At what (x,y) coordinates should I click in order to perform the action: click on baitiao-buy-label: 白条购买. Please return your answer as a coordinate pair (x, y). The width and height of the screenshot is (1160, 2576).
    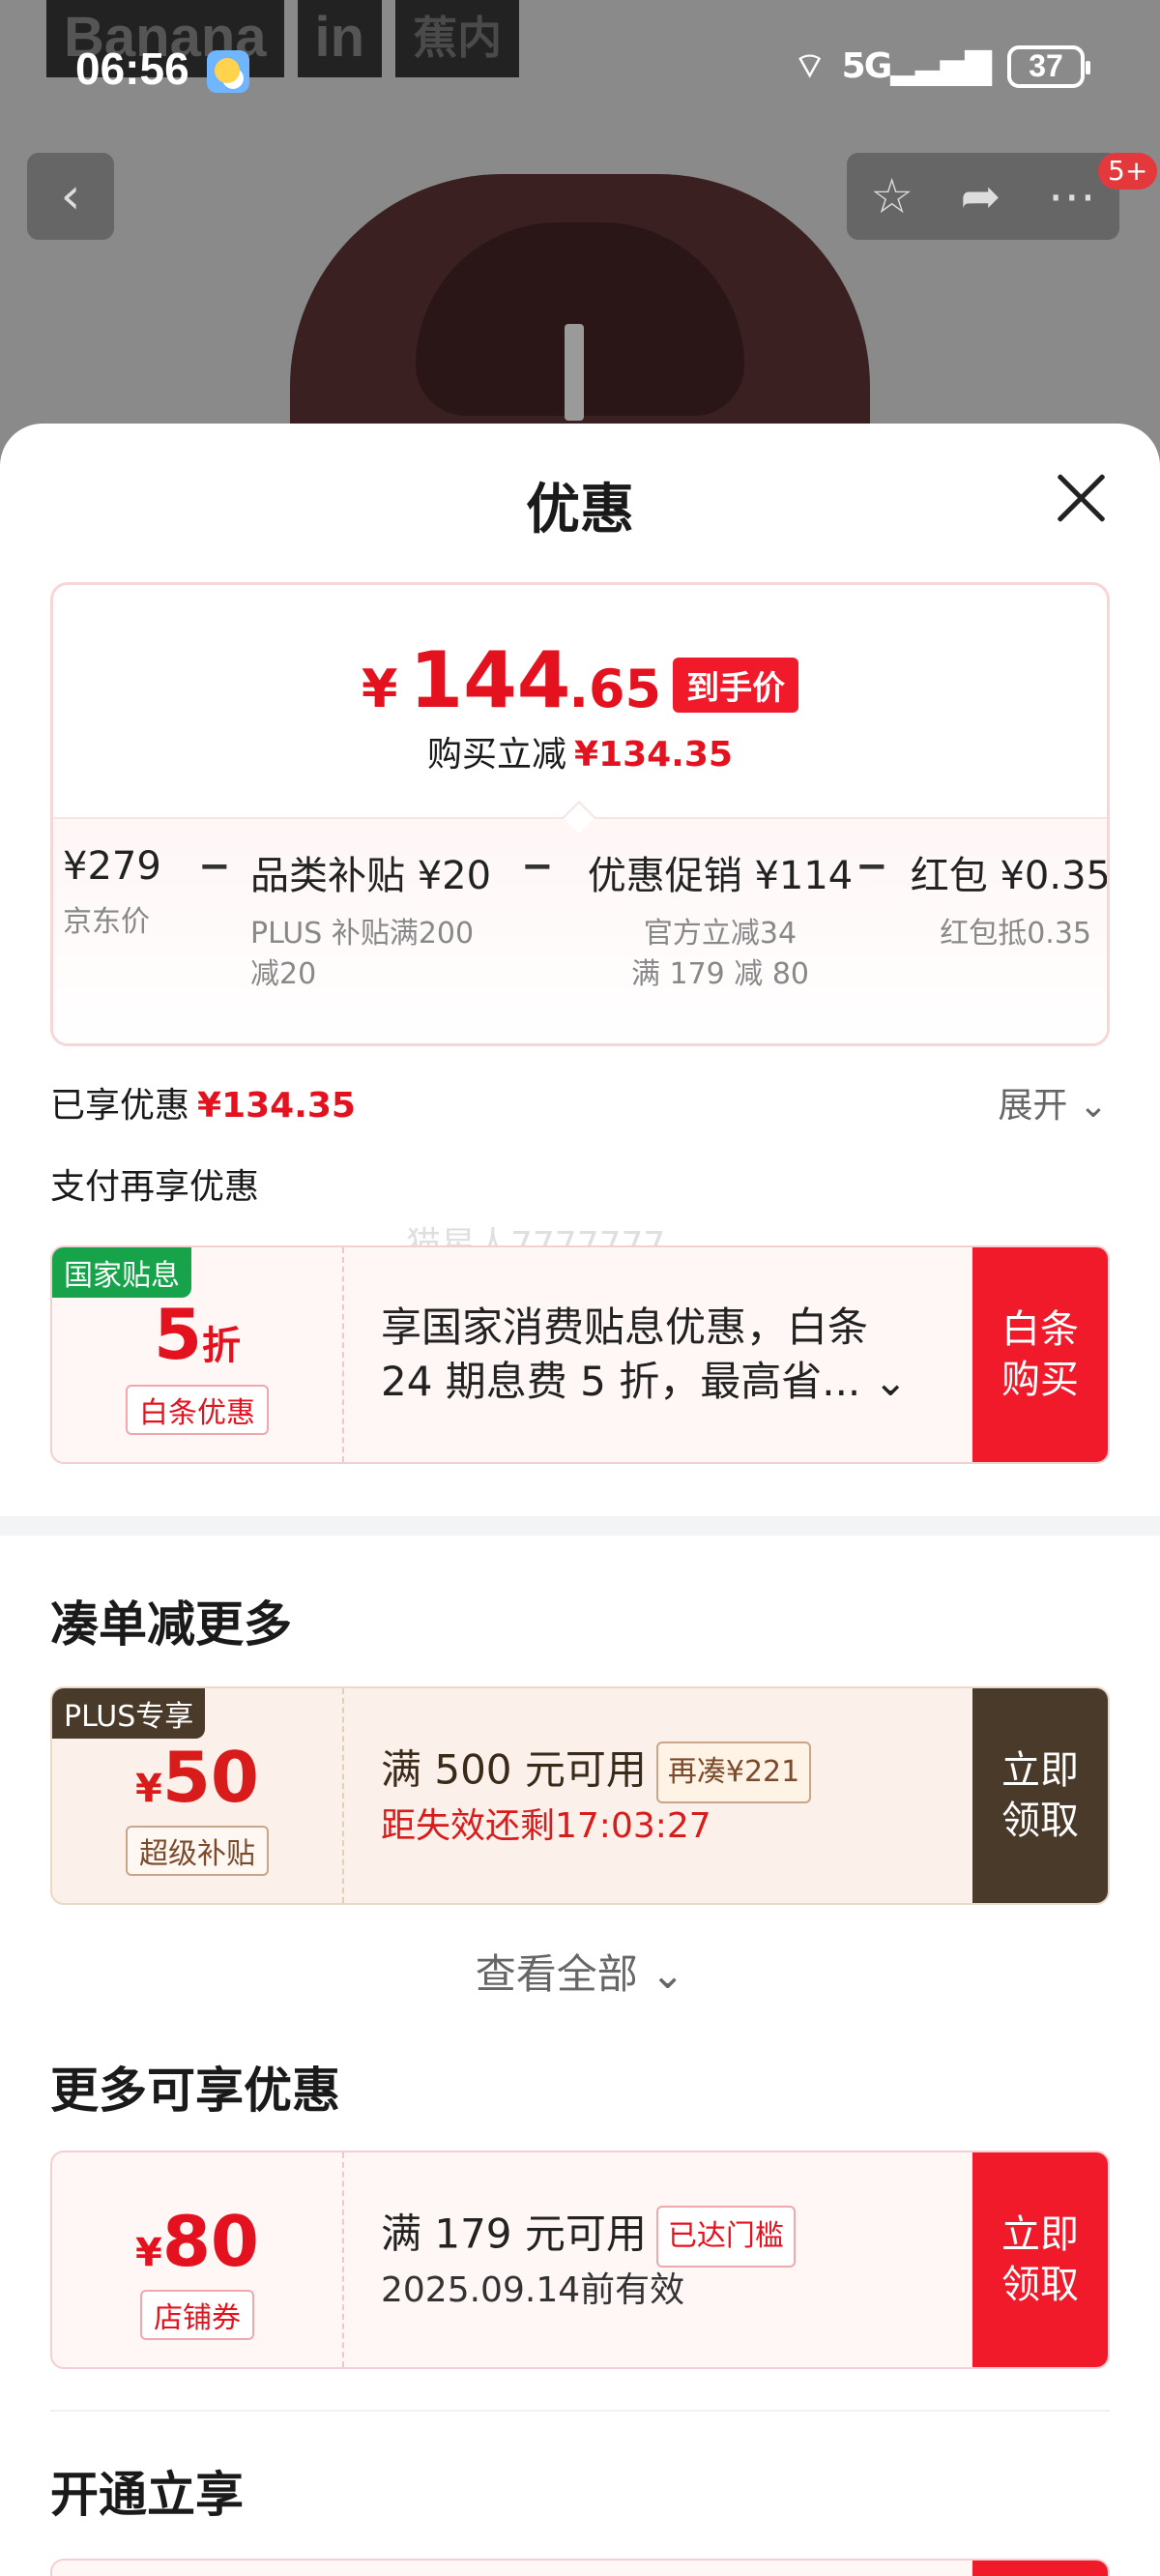
    Looking at the image, I should click on (1040, 1354).